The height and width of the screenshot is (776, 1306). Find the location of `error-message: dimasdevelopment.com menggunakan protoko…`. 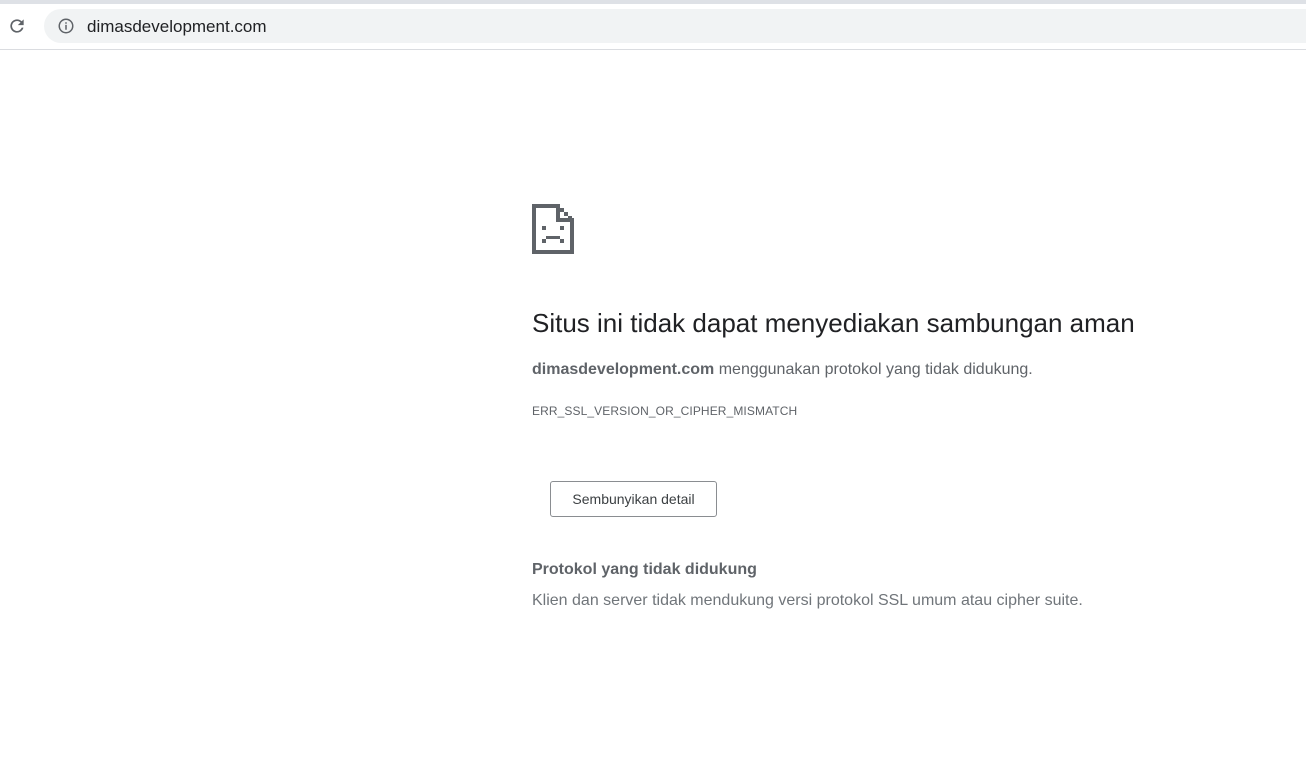

error-message: dimasdevelopment.com menggunakan protoko… is located at coordinates (782, 370).